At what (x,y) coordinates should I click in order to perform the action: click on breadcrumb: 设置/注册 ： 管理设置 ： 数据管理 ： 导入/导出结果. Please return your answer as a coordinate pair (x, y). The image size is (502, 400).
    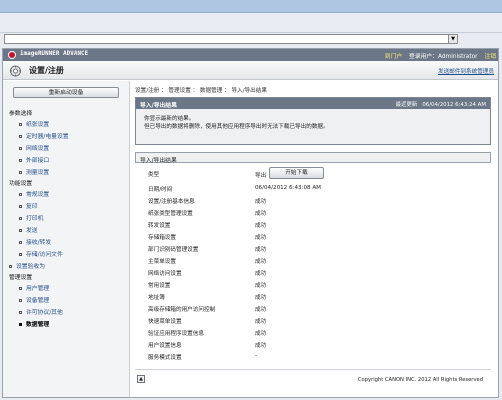
    Looking at the image, I should click on (201, 91).